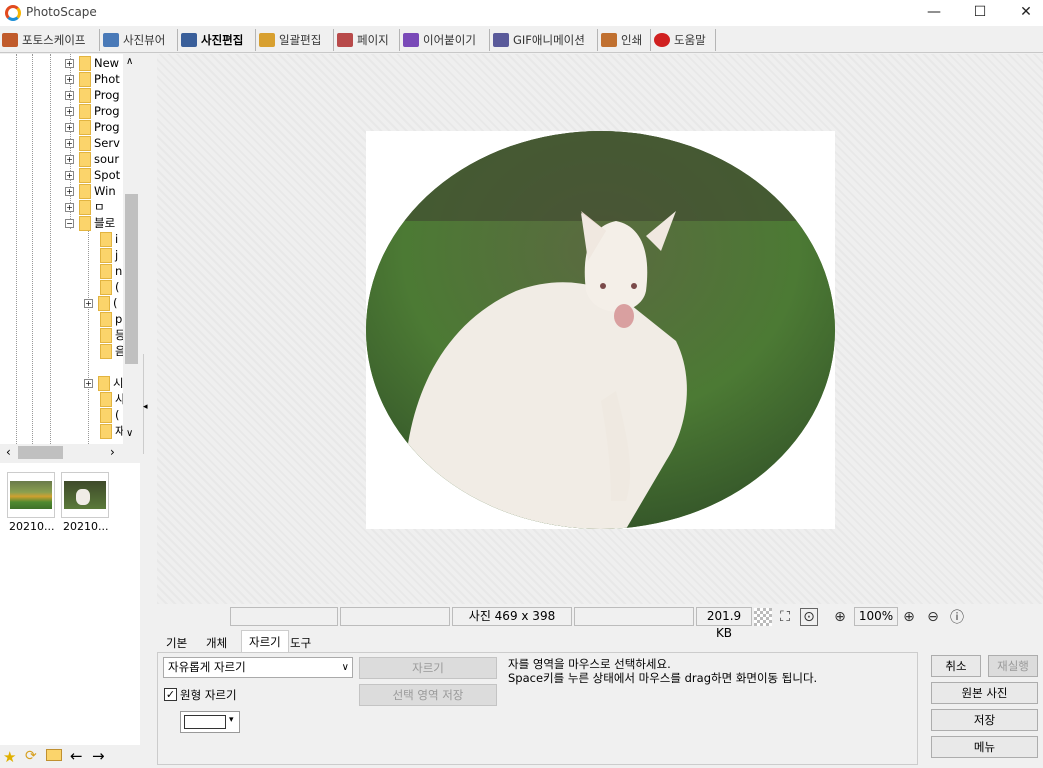 The width and height of the screenshot is (1043, 768). I want to click on tree-node: +(, so click(101, 303).